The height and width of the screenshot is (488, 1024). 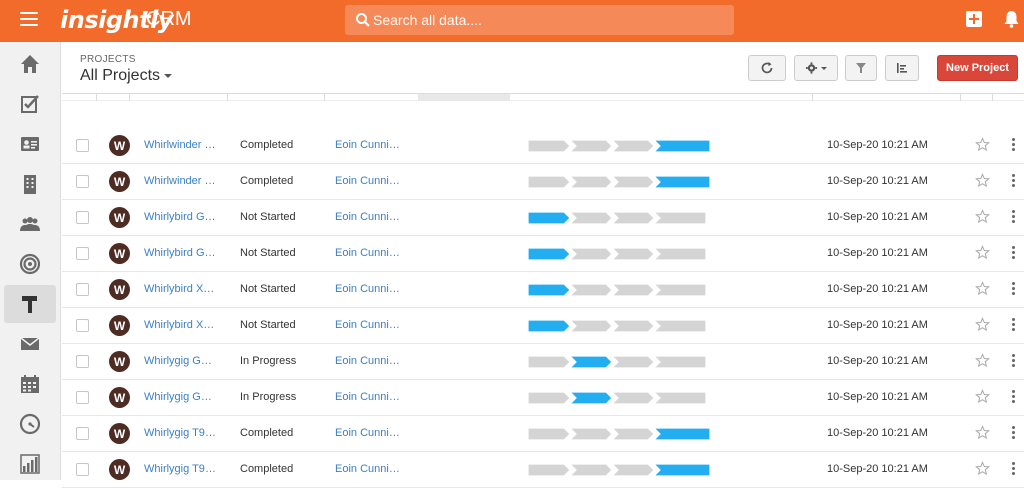 I want to click on project-name-link: Whirlygig T9 Update, so click(x=180, y=469).